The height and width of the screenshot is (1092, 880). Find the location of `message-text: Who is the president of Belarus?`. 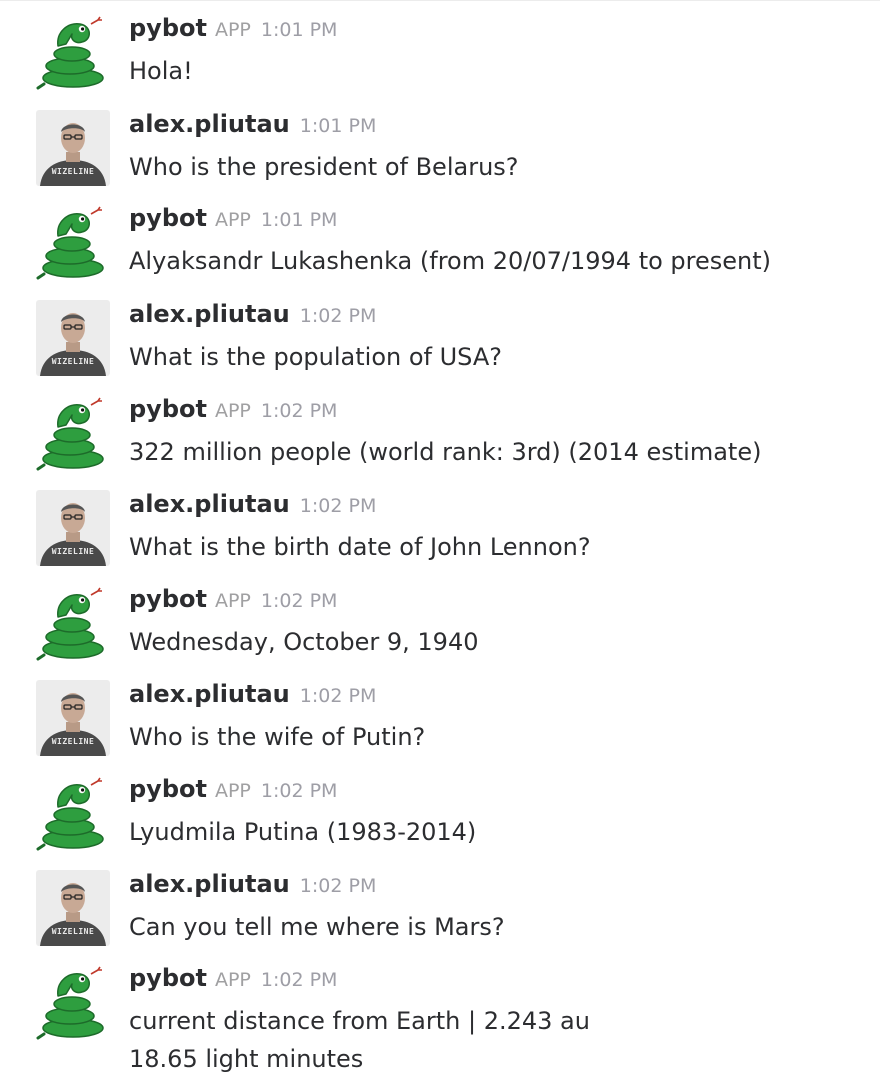

message-text: Who is the president of Belarus? is located at coordinates (324, 167).